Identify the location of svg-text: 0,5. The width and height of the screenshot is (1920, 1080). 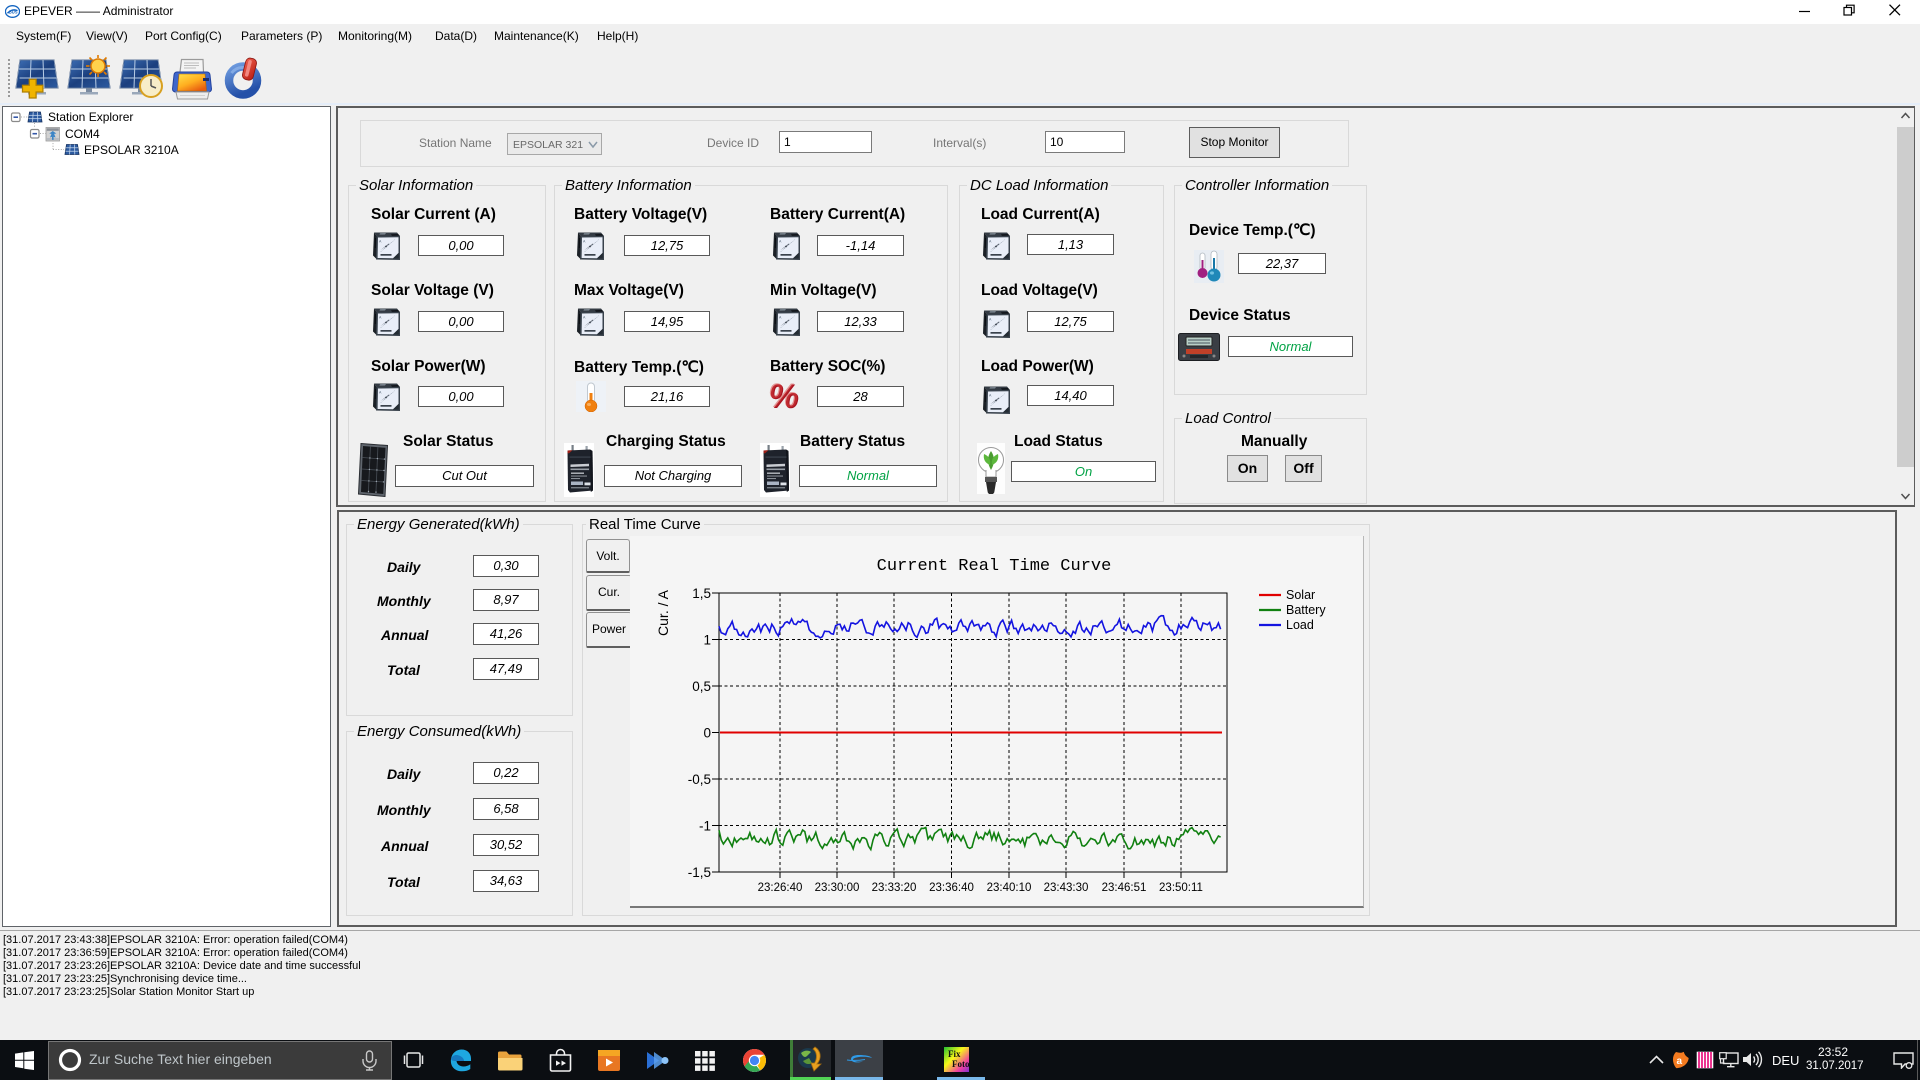
(701, 686).